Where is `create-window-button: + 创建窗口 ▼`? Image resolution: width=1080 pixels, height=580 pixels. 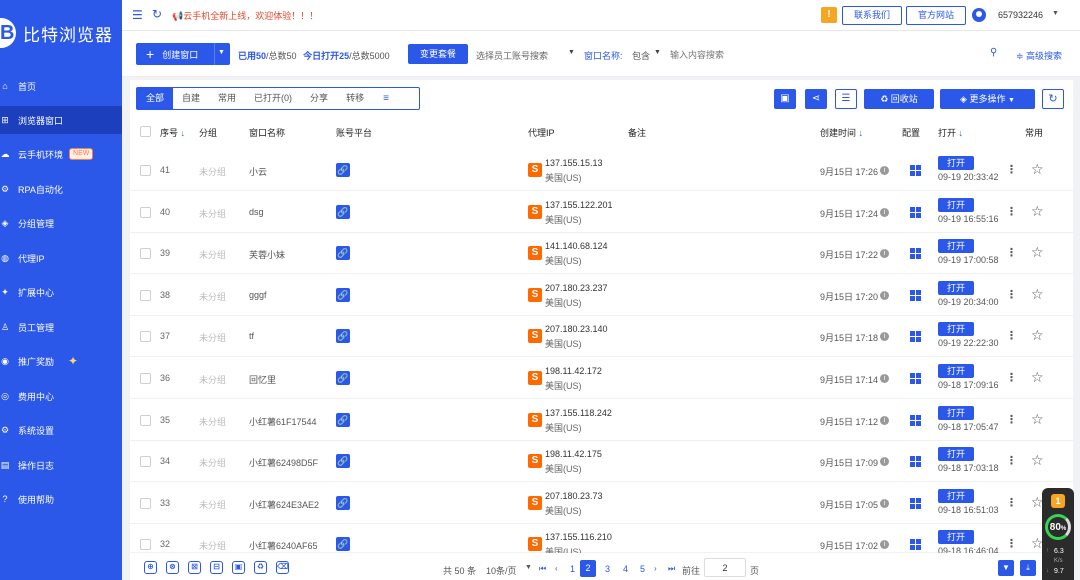
create-window-button: + 创建窗口 ▼ is located at coordinates (183, 54).